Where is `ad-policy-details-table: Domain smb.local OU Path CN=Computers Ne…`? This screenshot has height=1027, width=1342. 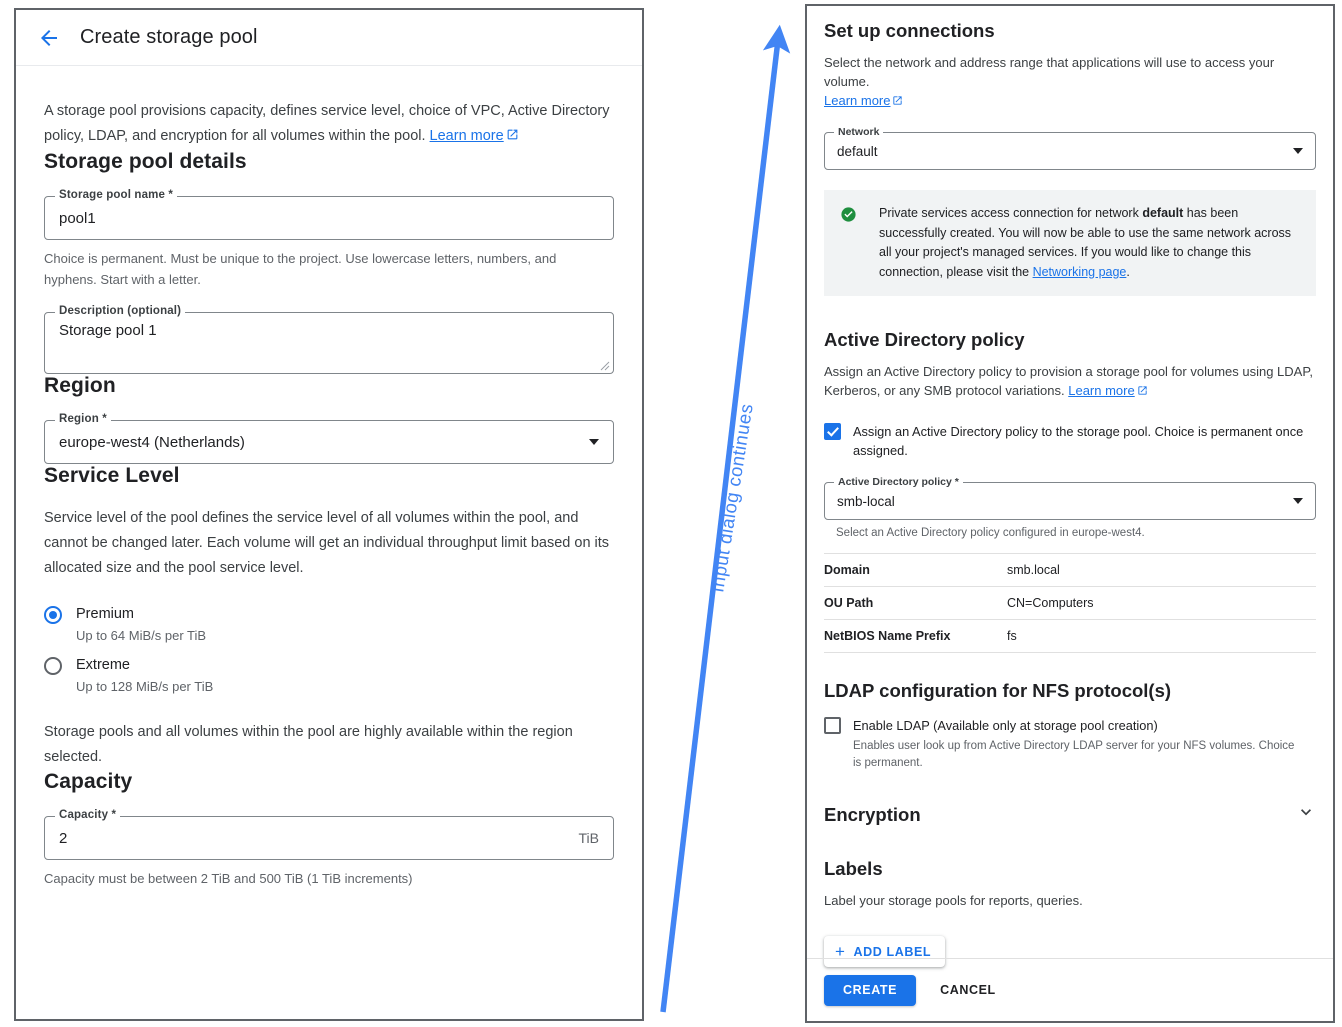 ad-policy-details-table: Domain smb.local OU Path CN=Computers Ne… is located at coordinates (1070, 603).